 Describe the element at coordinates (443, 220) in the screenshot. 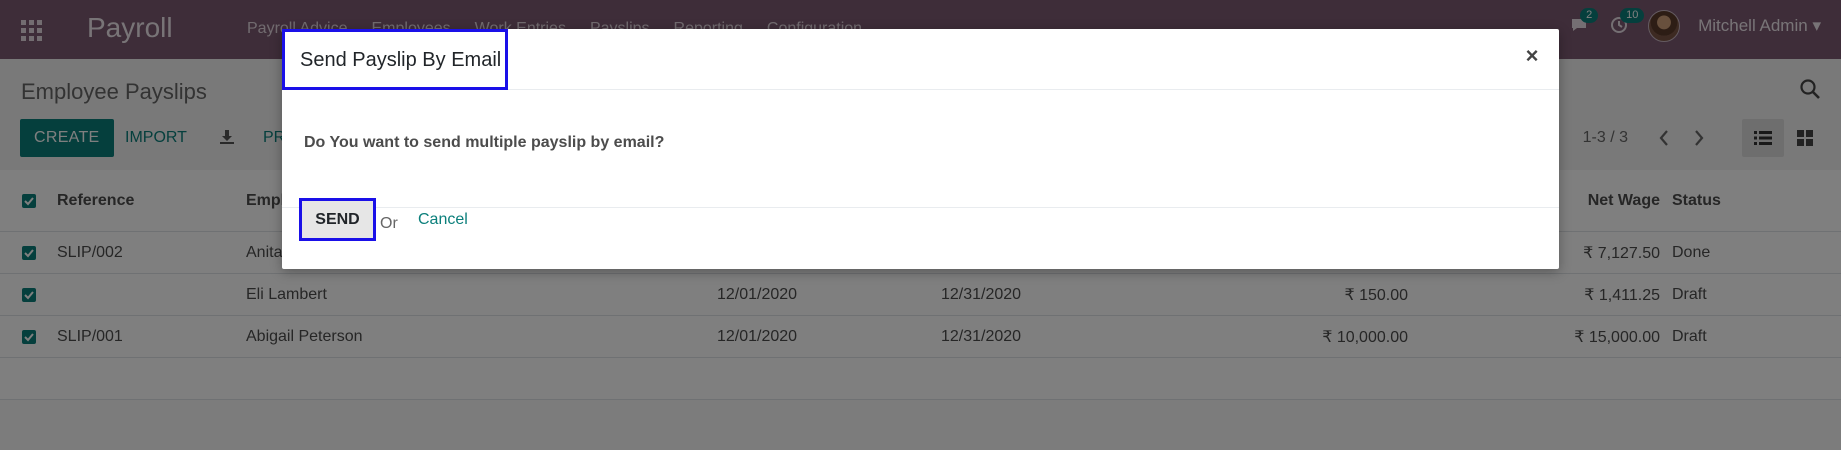

I see `cancel-button: Cancel` at that location.